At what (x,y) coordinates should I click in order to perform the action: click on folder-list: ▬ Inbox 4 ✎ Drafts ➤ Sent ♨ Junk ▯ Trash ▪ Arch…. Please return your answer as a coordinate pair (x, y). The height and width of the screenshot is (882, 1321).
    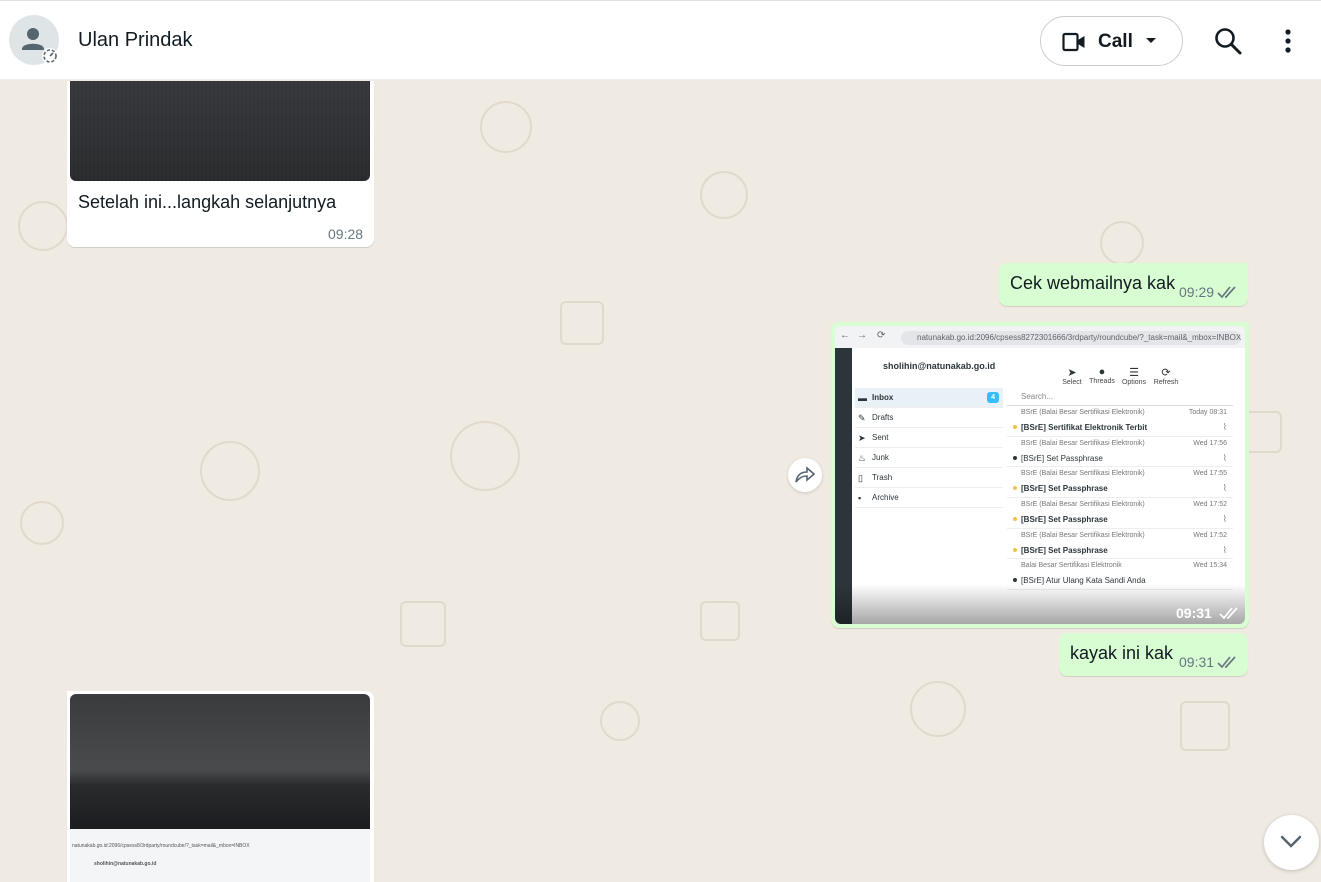
    Looking at the image, I should click on (929, 448).